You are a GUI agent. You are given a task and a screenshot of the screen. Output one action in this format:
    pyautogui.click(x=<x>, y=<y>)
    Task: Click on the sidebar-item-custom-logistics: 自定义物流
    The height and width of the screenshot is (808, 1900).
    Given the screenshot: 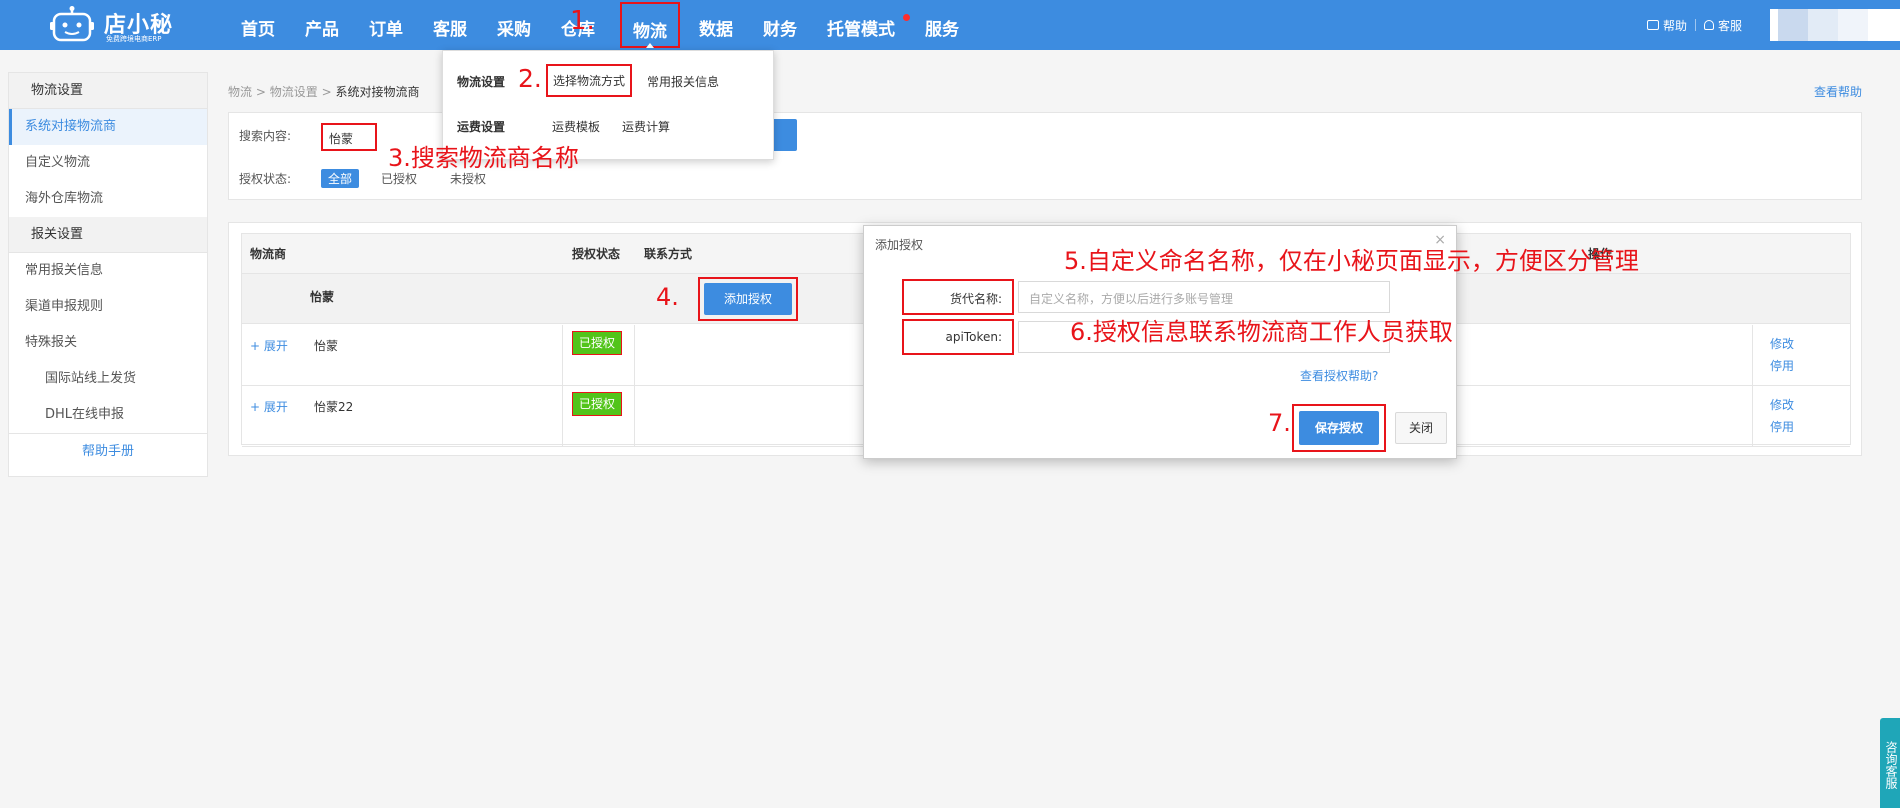 What is the action you would take?
    pyautogui.click(x=108, y=163)
    